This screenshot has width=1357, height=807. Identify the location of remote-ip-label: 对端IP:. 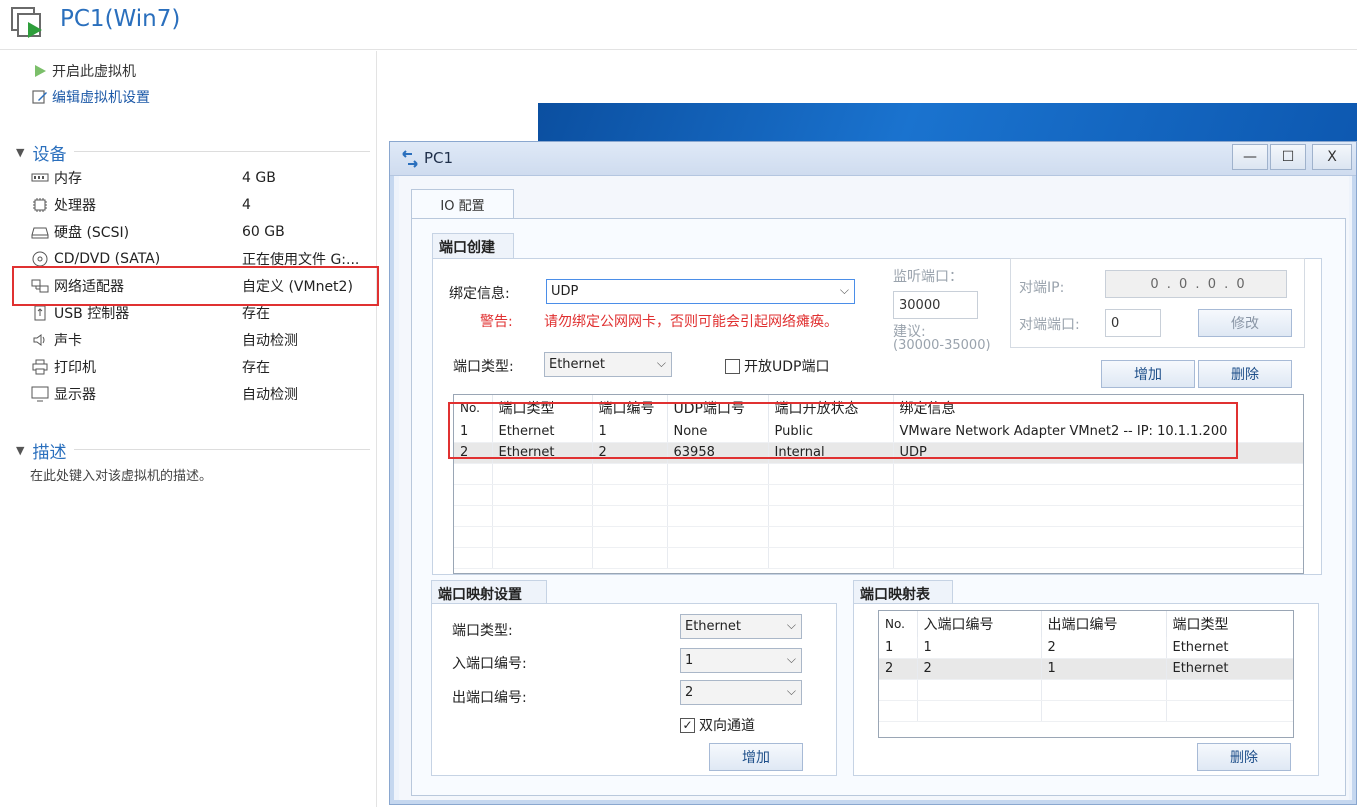
(1042, 288).